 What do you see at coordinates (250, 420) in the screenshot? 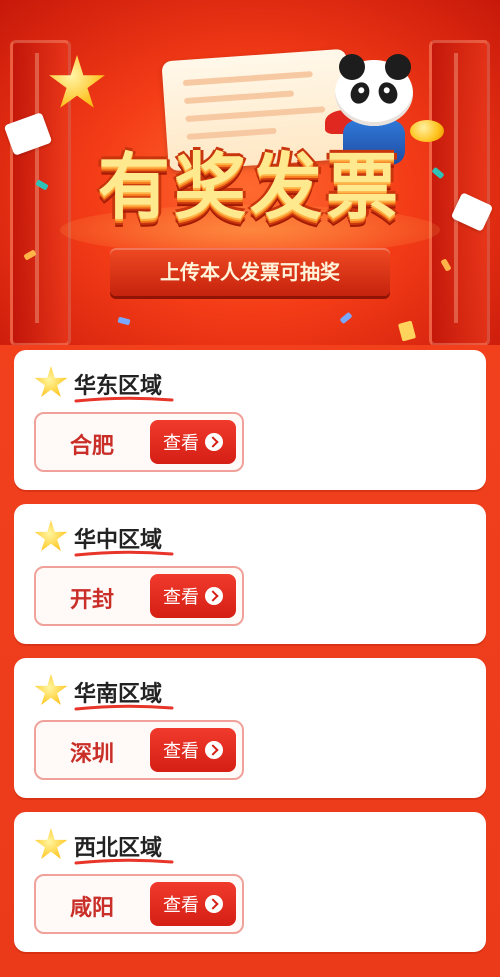
I see `region-card-east: 华东区域 合肥 查看` at bounding box center [250, 420].